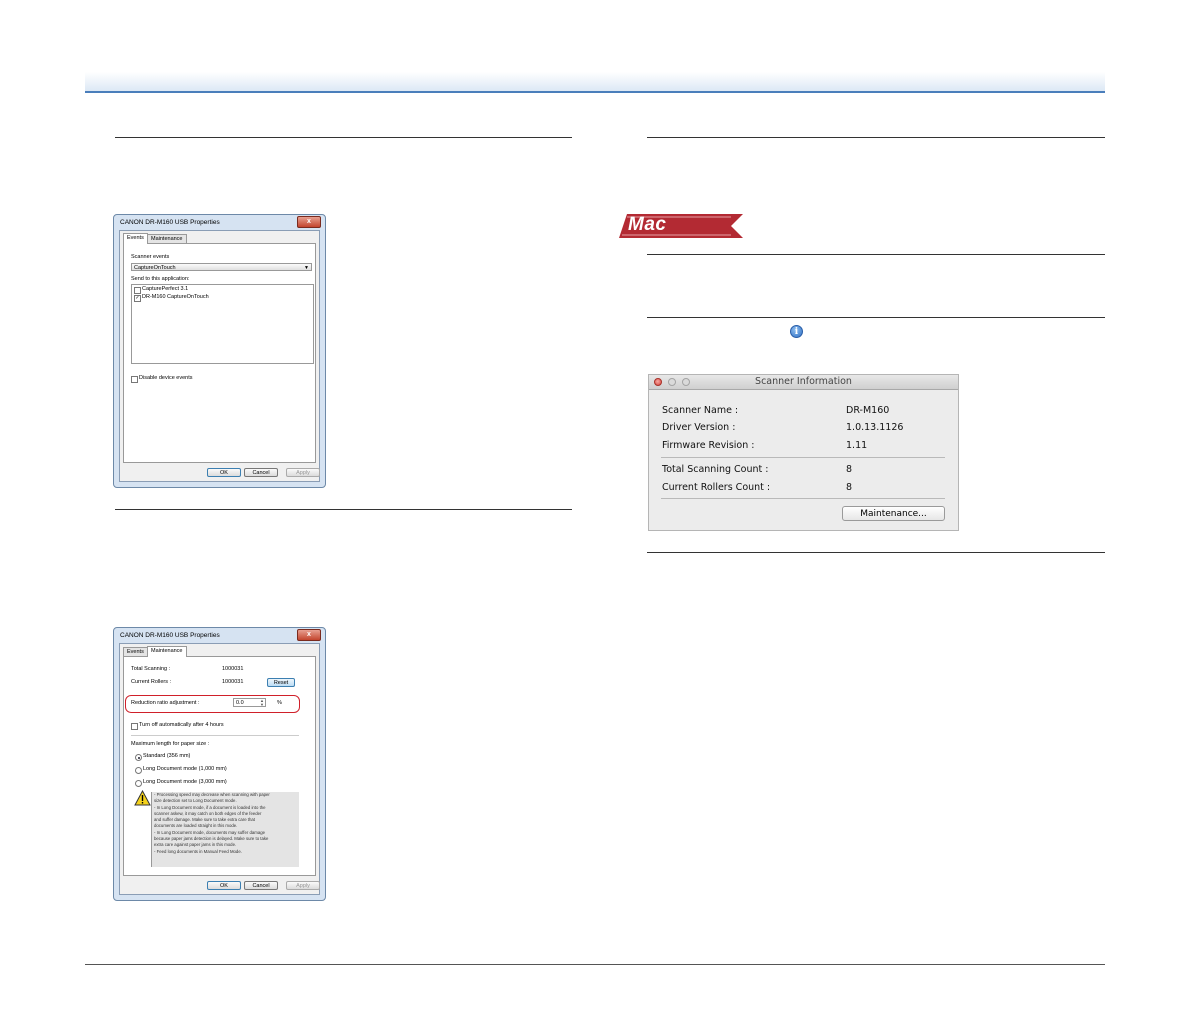 Image resolution: width=1190 pixels, height=1020 pixels. What do you see at coordinates (849, 487) in the screenshot?
I see `current-rollers-count-value: 8` at bounding box center [849, 487].